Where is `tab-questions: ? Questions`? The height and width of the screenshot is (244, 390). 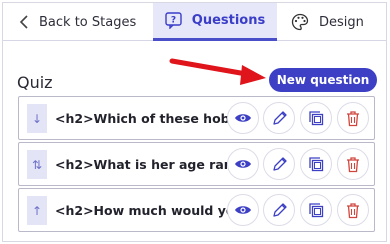
tab-questions: ? Questions is located at coordinates (215, 22).